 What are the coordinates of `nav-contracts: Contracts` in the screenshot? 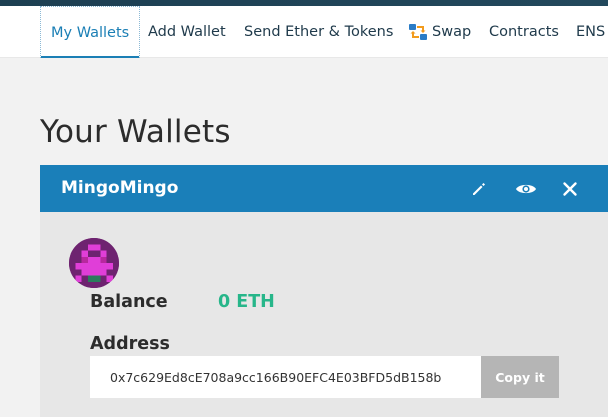 It's located at (524, 32).